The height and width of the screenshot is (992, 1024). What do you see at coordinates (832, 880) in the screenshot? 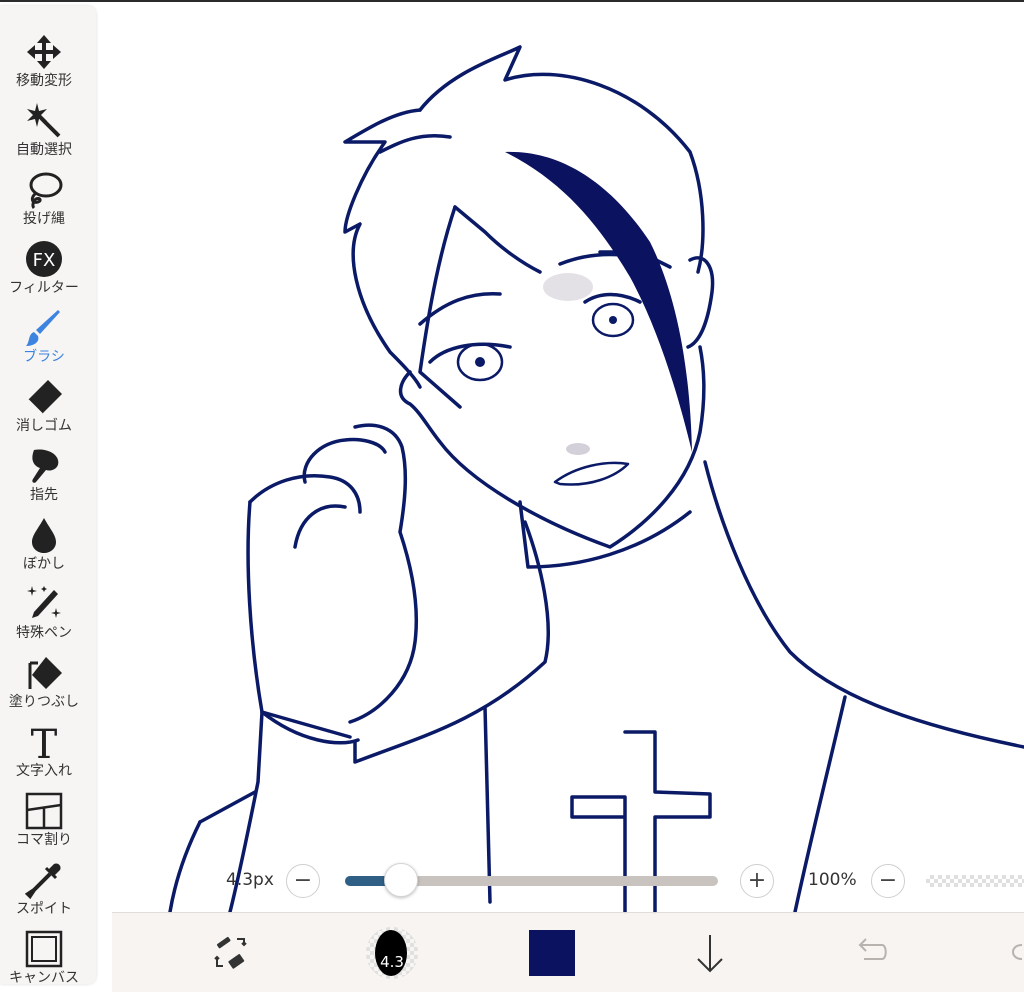
I see `opacity-value: 100%` at bounding box center [832, 880].